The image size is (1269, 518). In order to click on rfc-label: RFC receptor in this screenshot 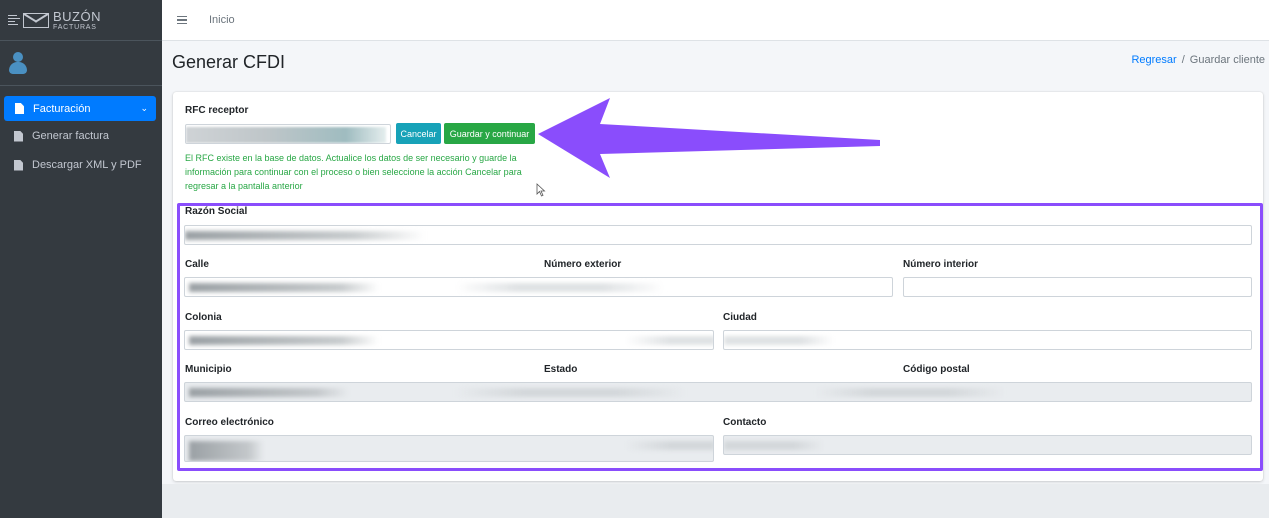, I will do `click(217, 110)`.